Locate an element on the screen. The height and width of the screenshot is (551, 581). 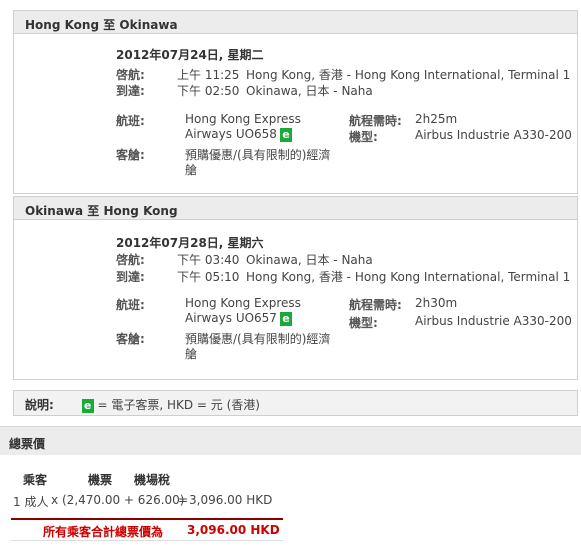
leg-2-flight-line1: Hong Kong Express is located at coordinates (243, 303).